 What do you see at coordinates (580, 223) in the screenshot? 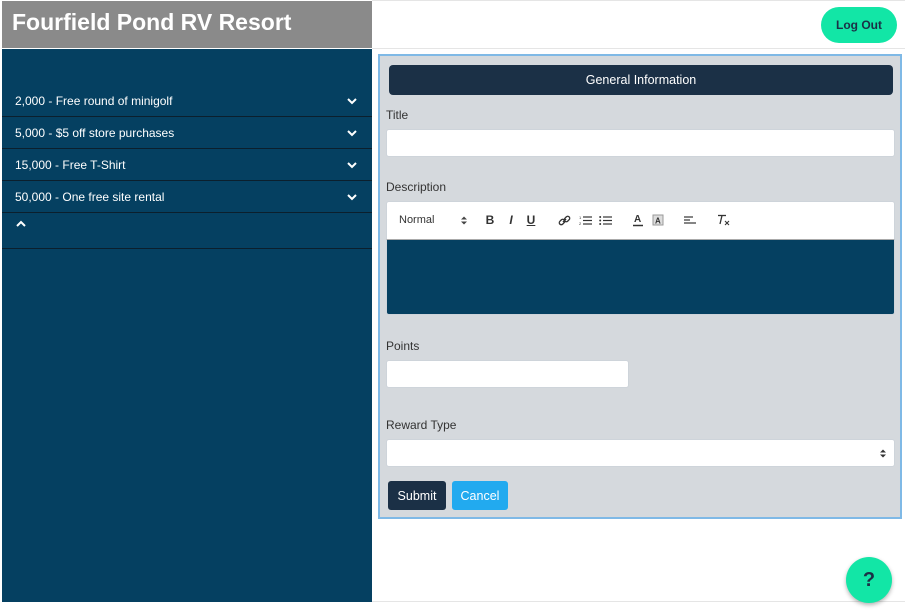
I see `svg-text: 2` at bounding box center [580, 223].